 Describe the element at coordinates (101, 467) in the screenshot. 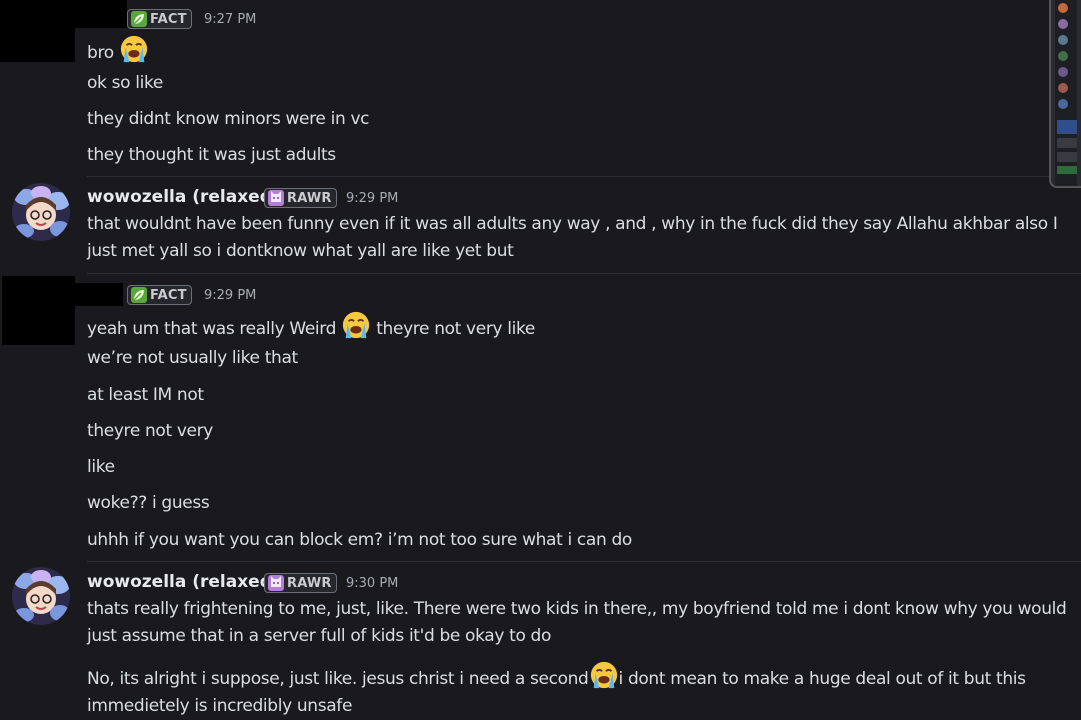

I see `message-text: like` at that location.